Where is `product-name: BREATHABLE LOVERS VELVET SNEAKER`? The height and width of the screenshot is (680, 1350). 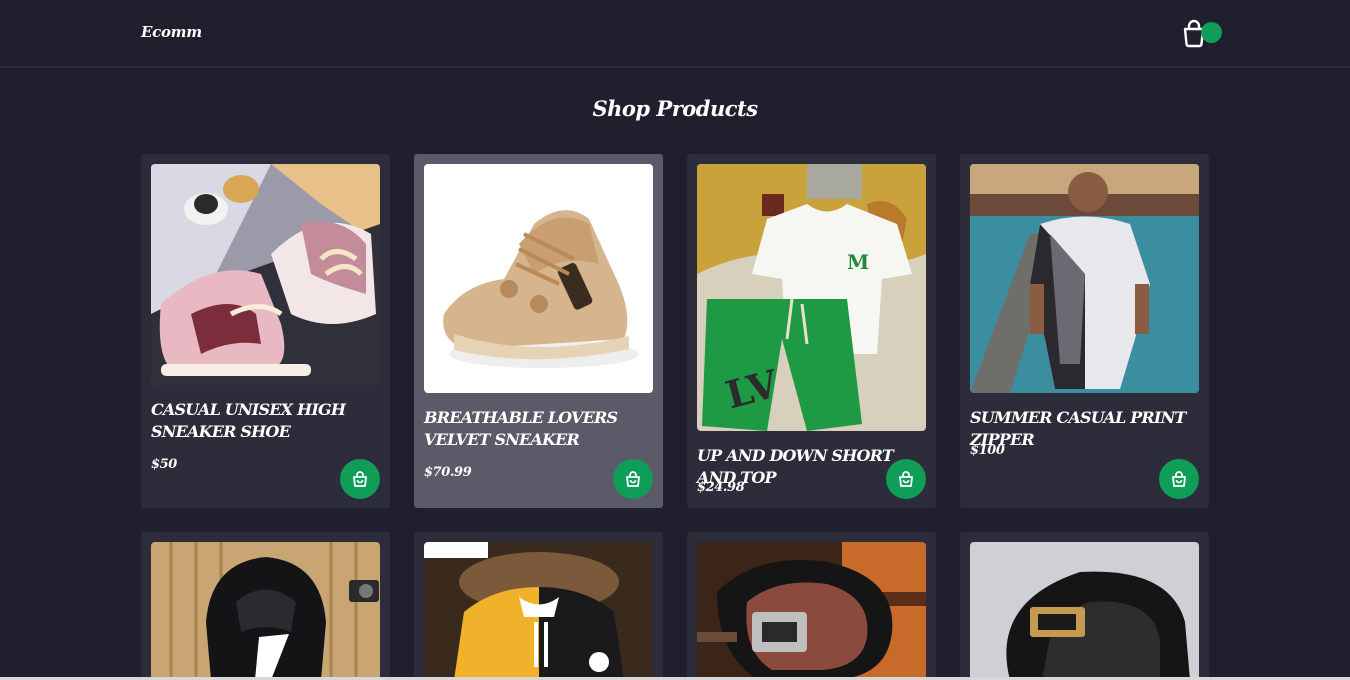 product-name: BREATHABLE LOVERS VELVET SNEAKER is located at coordinates (538, 429).